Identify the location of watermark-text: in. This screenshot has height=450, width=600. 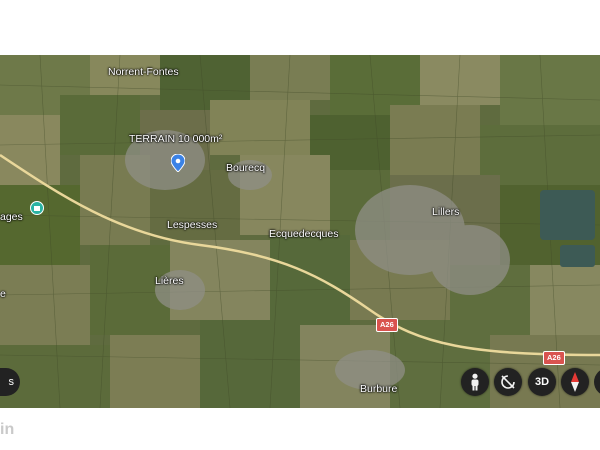
(7, 429).